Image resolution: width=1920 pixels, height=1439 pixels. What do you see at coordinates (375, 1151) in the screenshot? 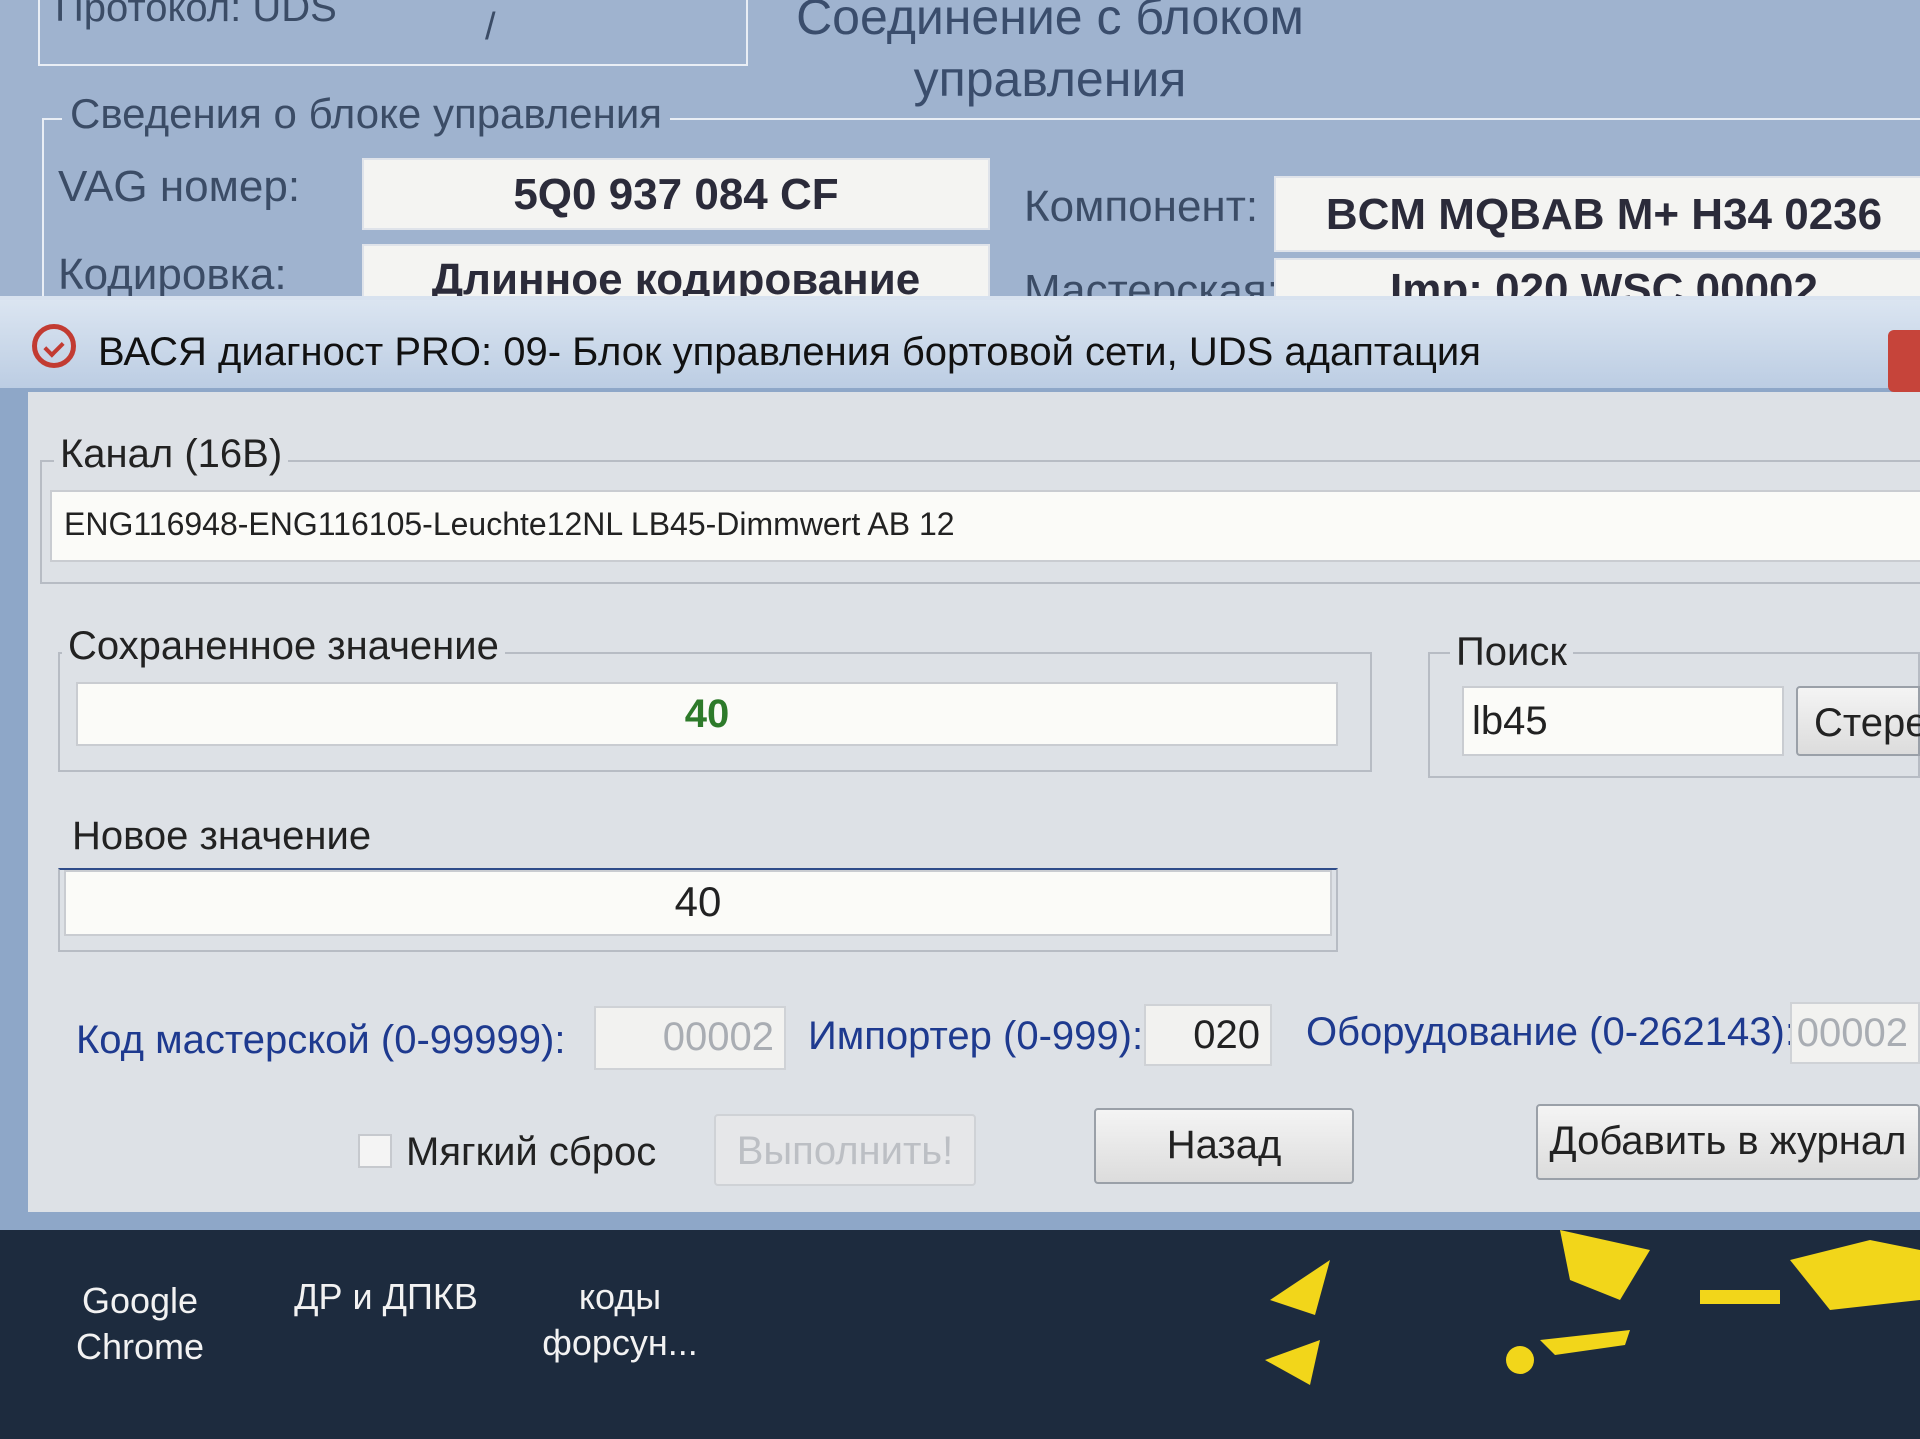
I see `soft-reset-checkbox` at bounding box center [375, 1151].